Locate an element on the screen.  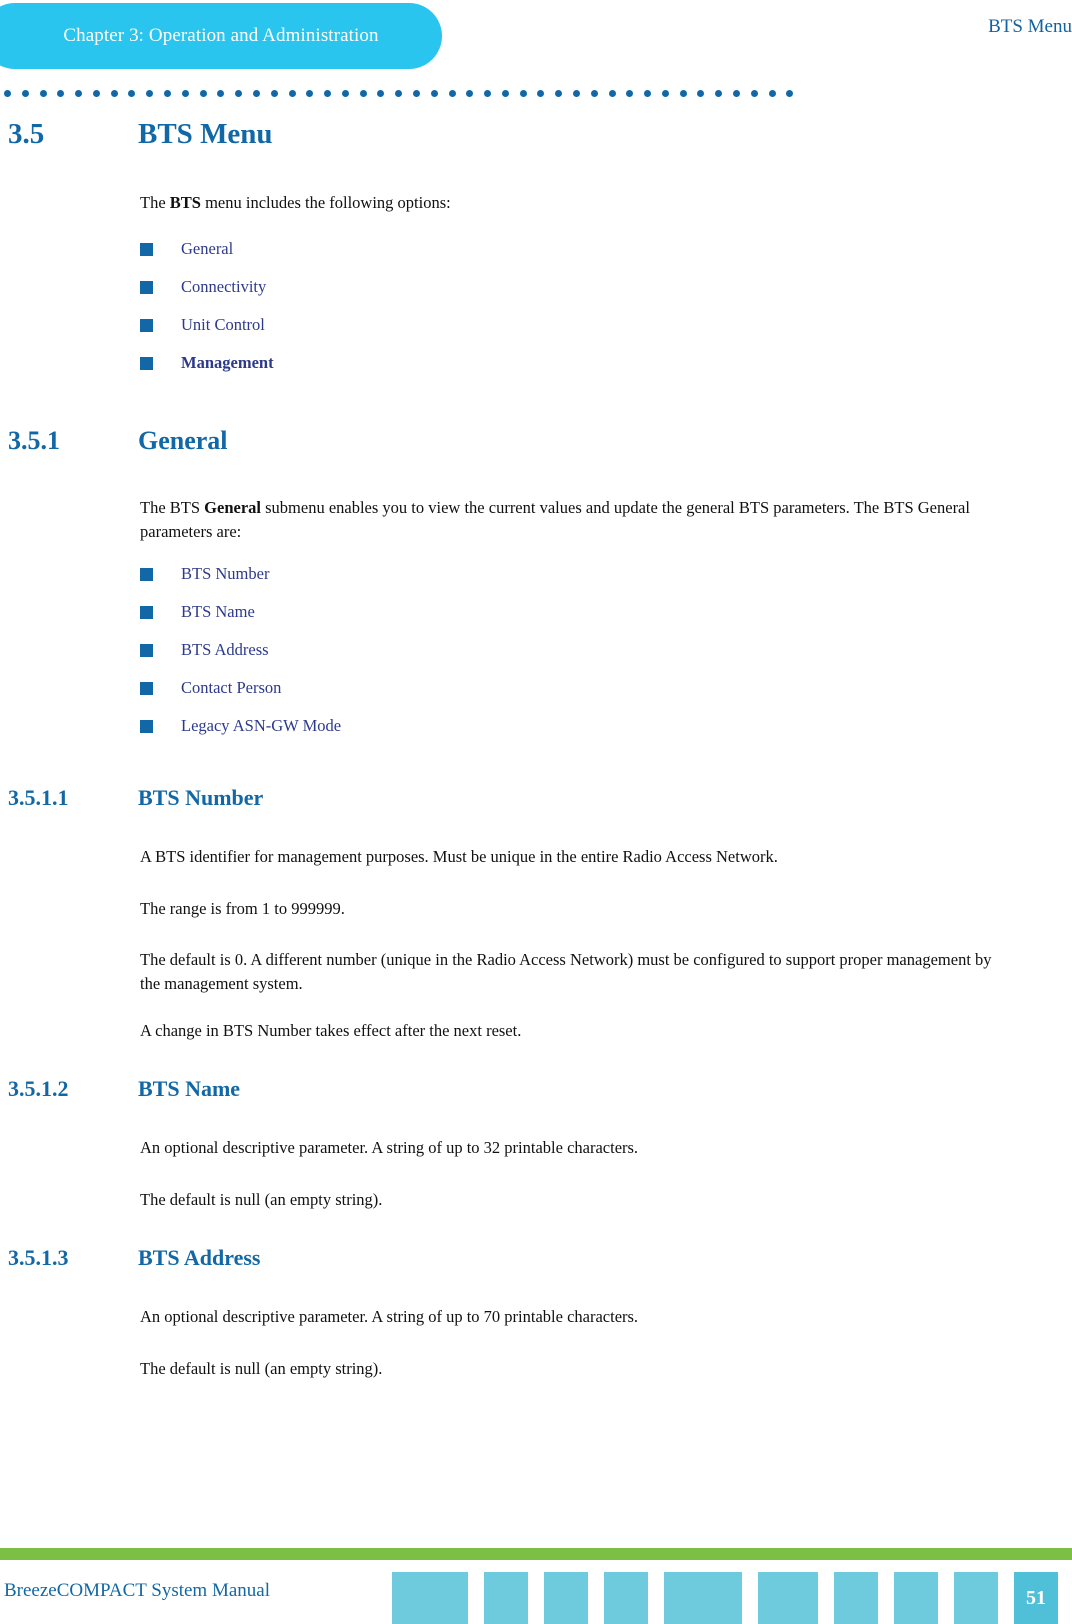
heading-3-5-1-3: 3.5.1.3 BTS Address is located at coordinates (536, 1258).